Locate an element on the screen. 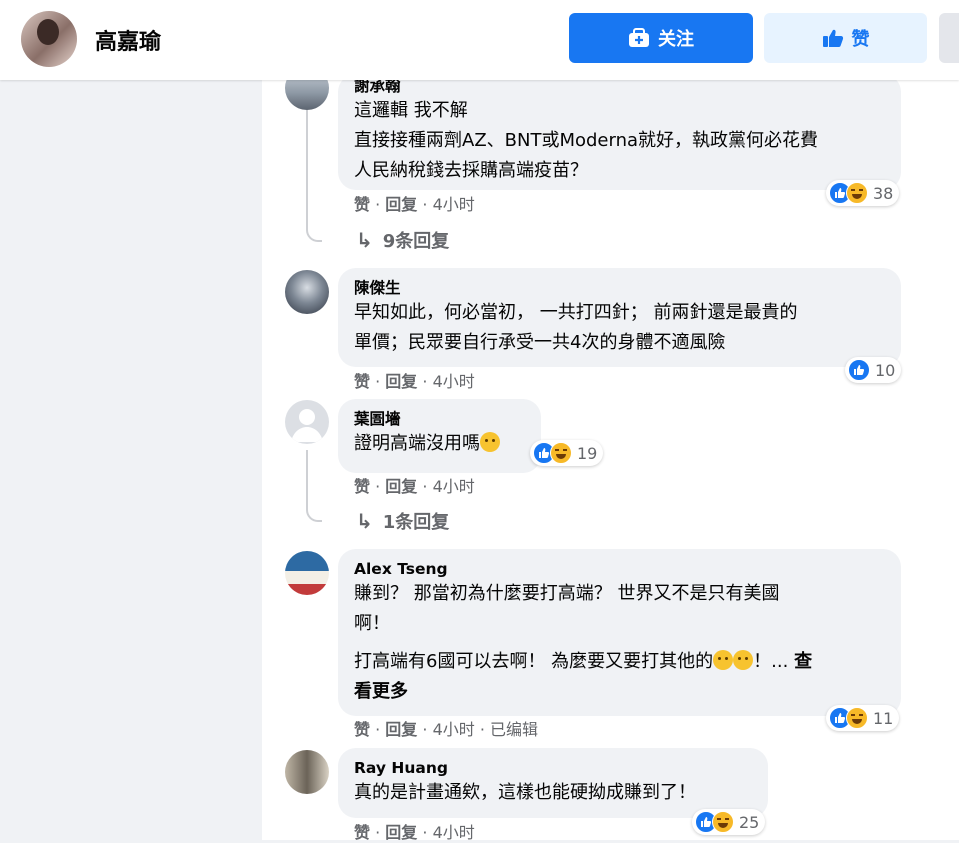  comment-text-line: 直接接種兩劑AZ、BNT或Moderna就好，執政黨何必花費 is located at coordinates (586, 140).